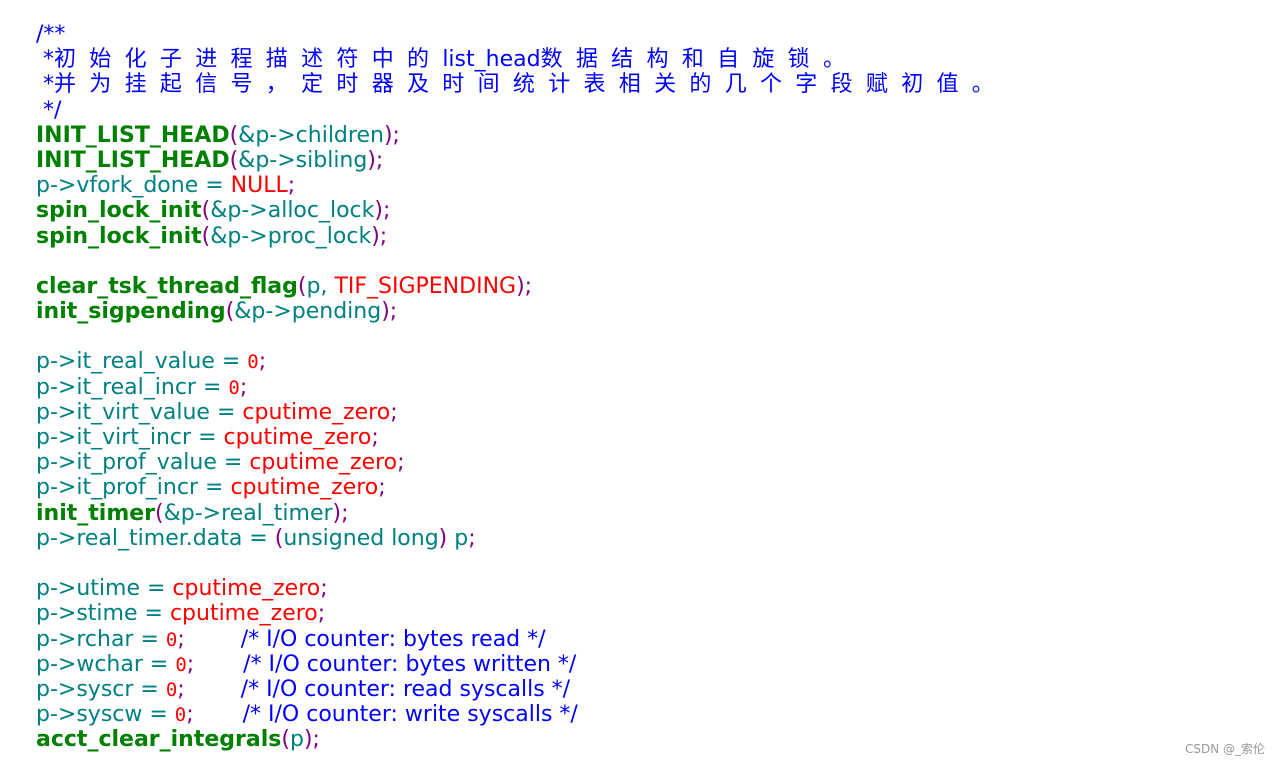 The image size is (1279, 767). What do you see at coordinates (521, 361) in the screenshot?
I see `code-line: p->it_real_value = 0;` at bounding box center [521, 361].